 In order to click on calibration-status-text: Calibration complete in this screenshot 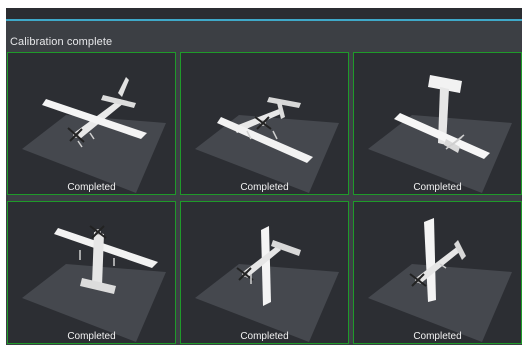, I will do `click(61, 42)`.